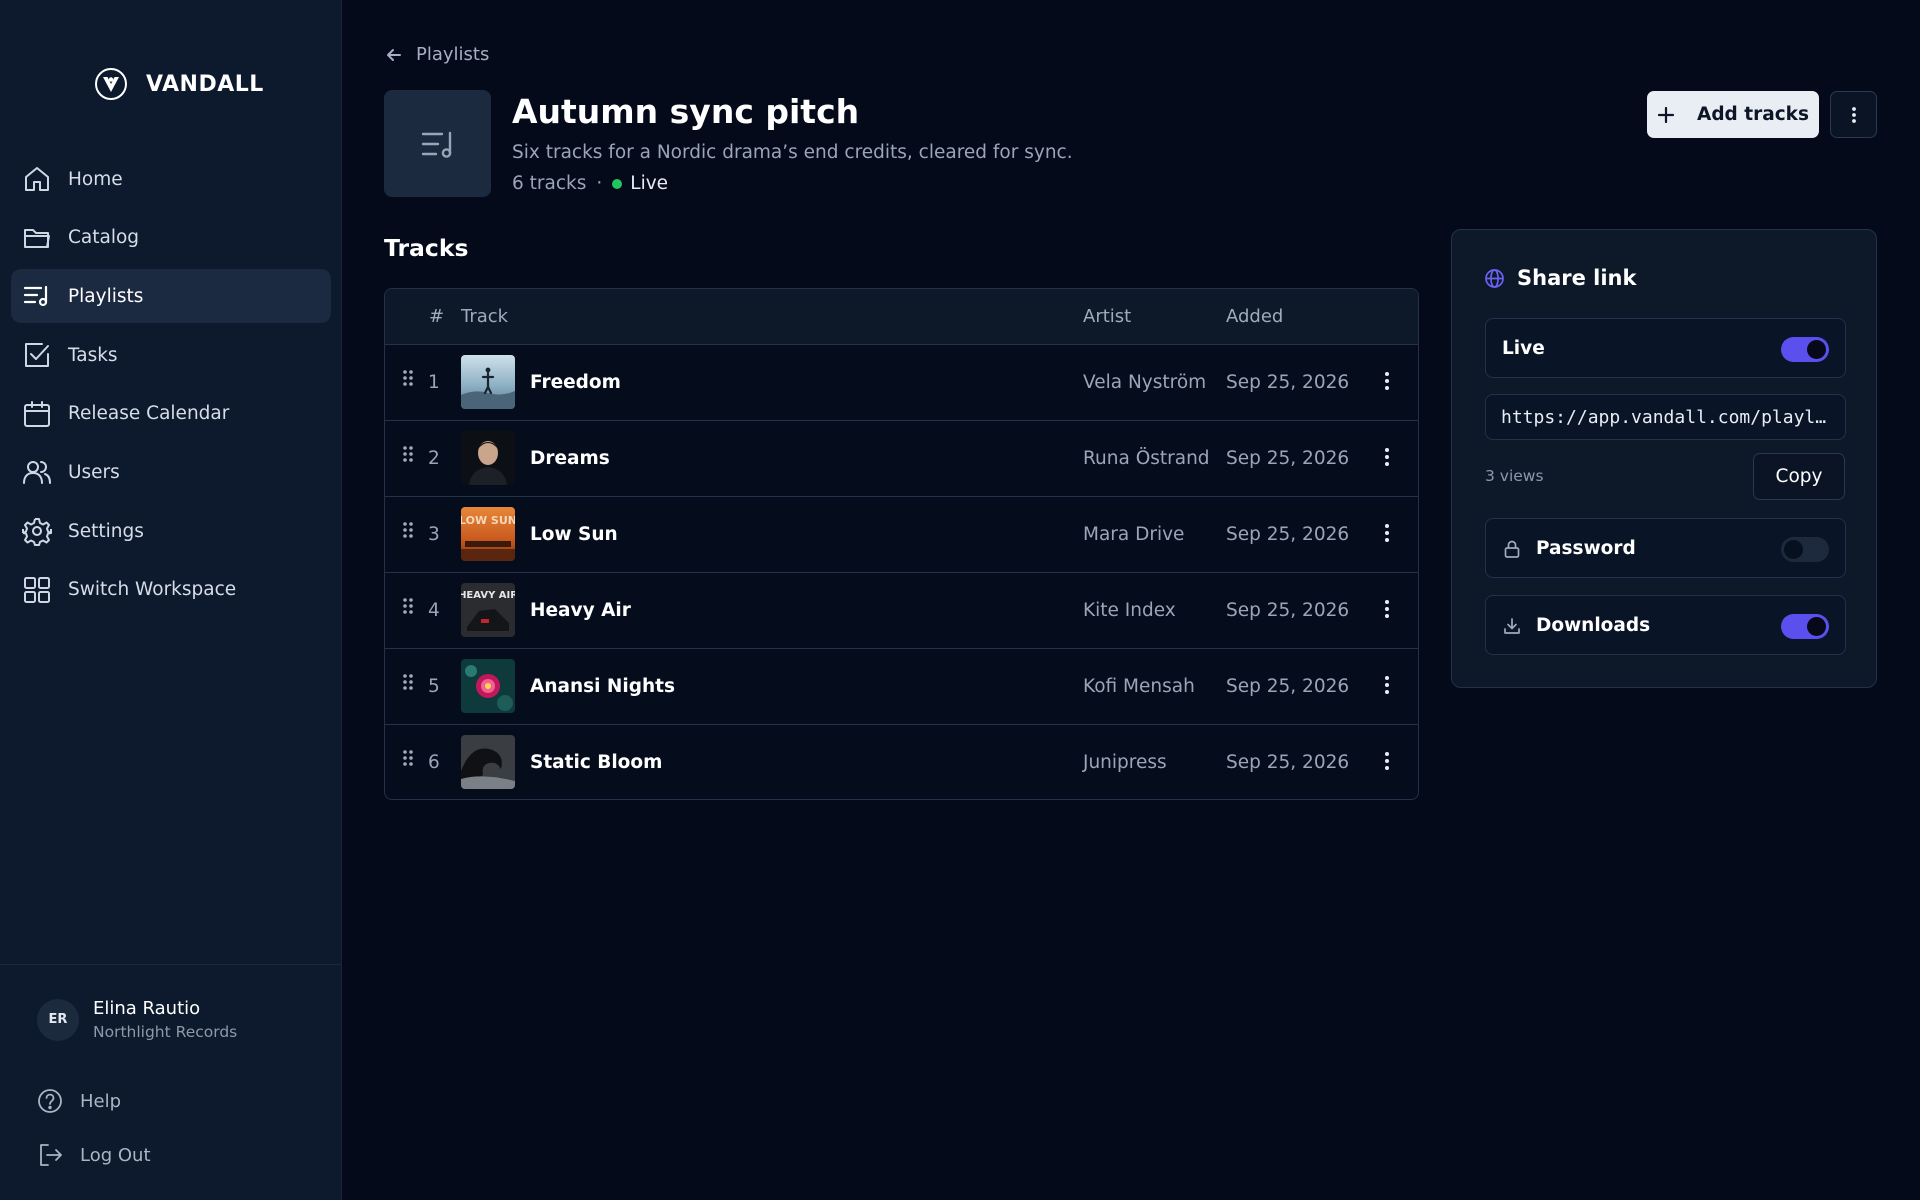  What do you see at coordinates (901, 383) in the screenshot?
I see `table-row: 1 Freedom Vela Nyström Sep 25, 2026` at bounding box center [901, 383].